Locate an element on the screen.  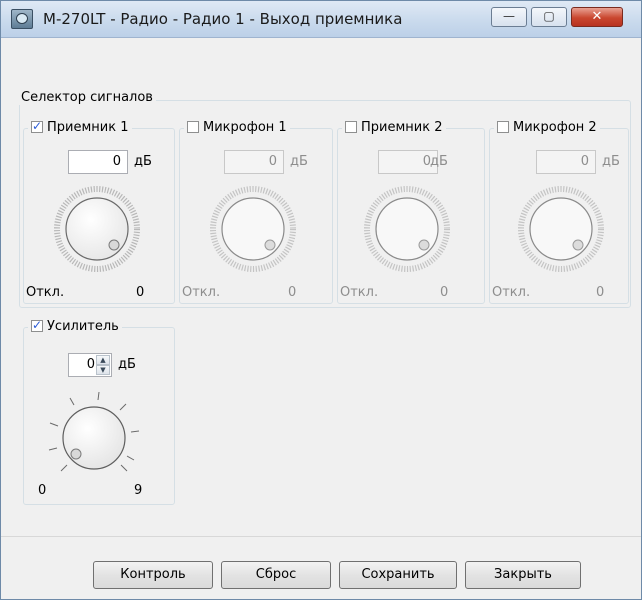
control-button: Контроль is located at coordinates (153, 575).